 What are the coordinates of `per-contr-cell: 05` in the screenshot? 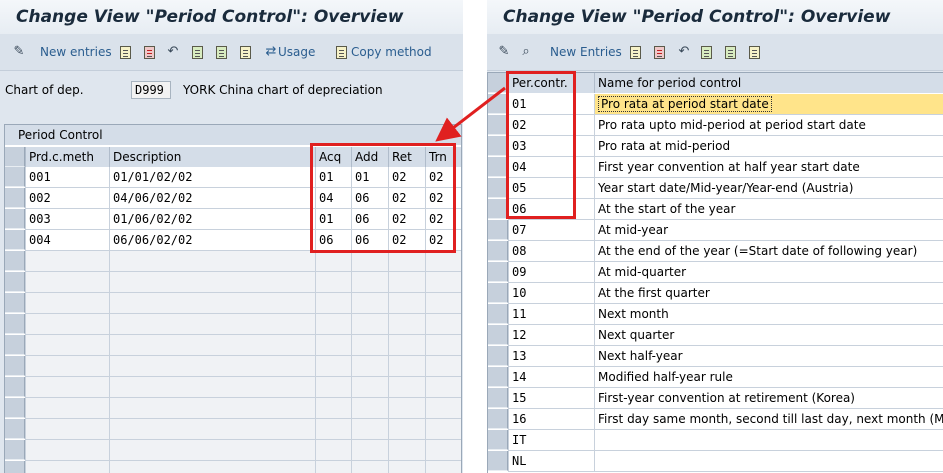 It's located at (551, 188).